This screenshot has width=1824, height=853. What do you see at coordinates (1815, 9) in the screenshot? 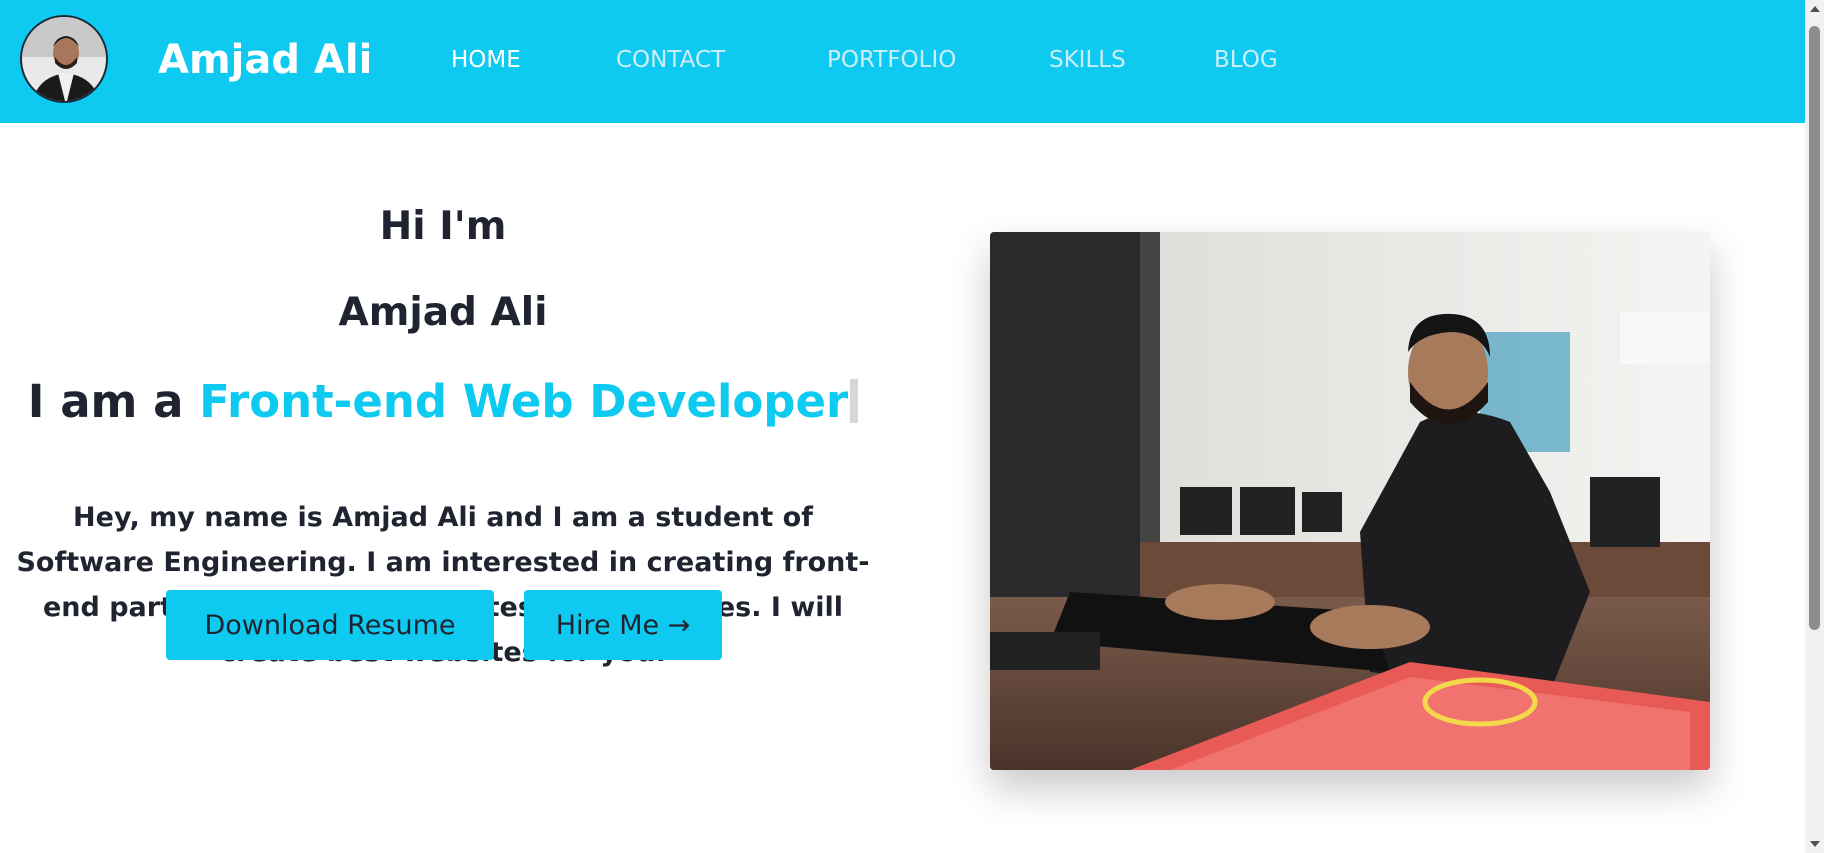
I see `scroll-up-icon` at bounding box center [1815, 9].